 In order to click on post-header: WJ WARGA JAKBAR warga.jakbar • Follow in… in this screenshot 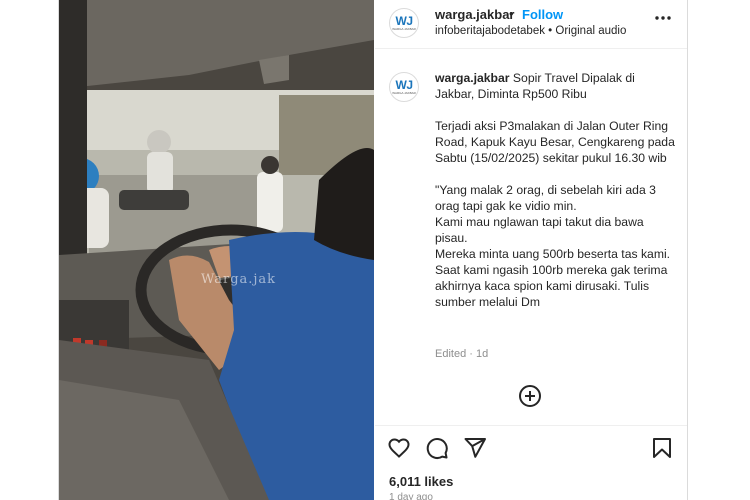, I will do `click(531, 24)`.